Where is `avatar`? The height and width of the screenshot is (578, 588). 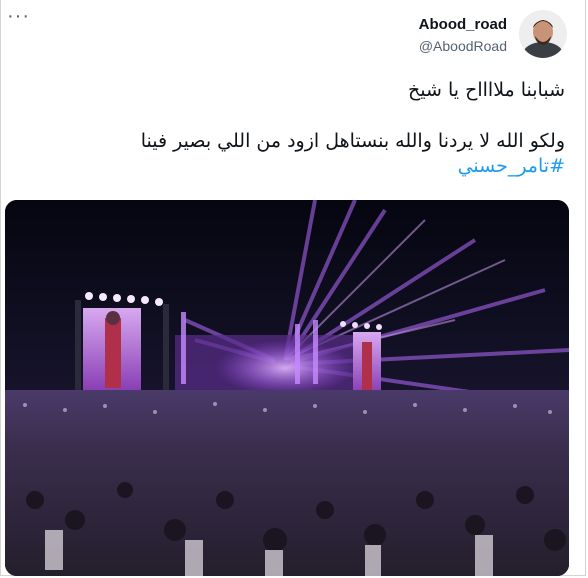 avatar is located at coordinates (543, 34).